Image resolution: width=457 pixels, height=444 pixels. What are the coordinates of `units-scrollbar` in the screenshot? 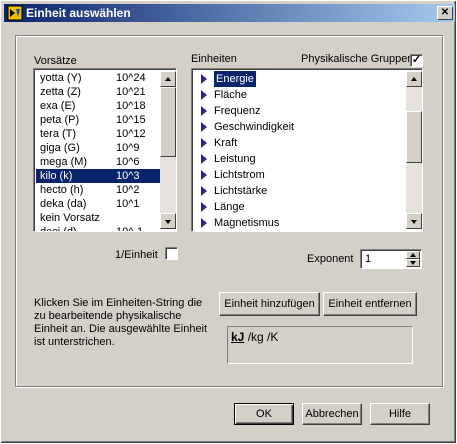 It's located at (414, 150).